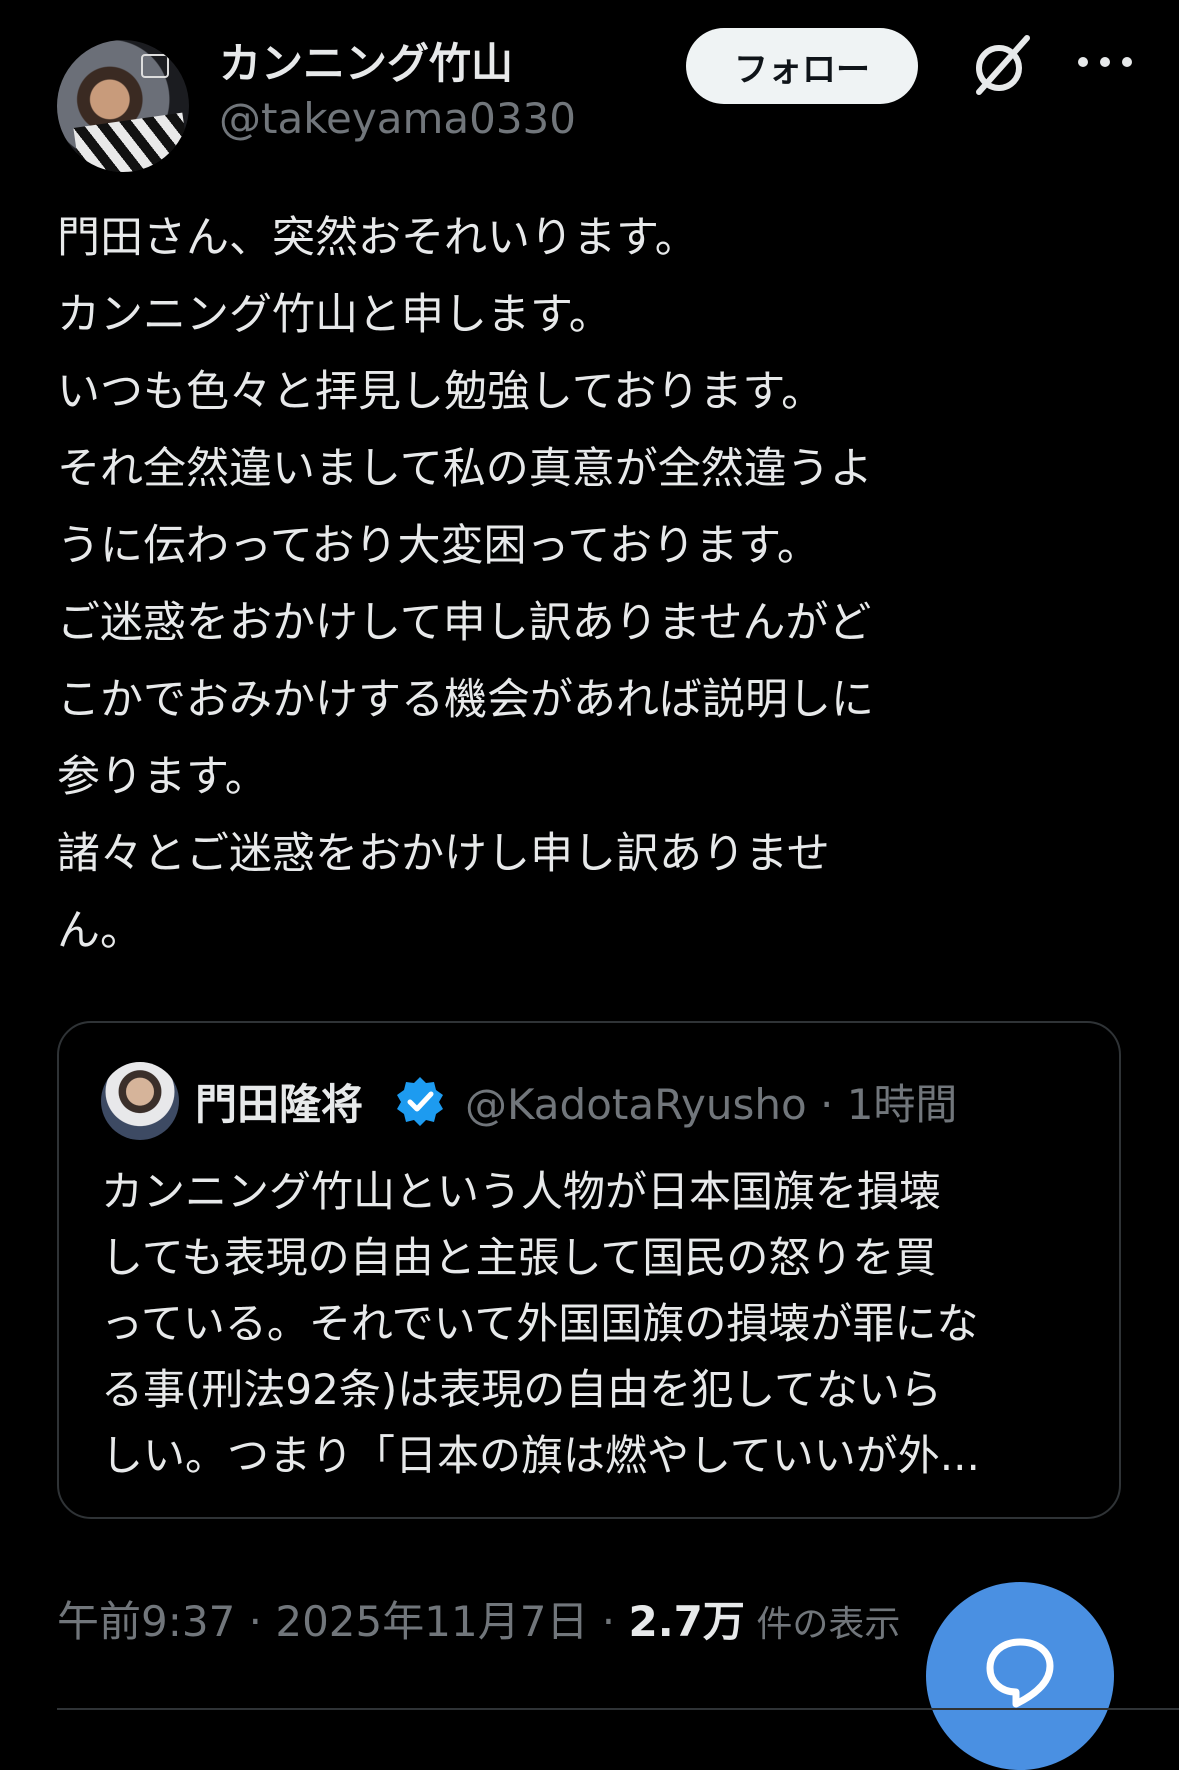 The height and width of the screenshot is (1770, 1179). Describe the element at coordinates (521, 1389) in the screenshot. I see `quoted-line: る事(刑法92条)は表現の自由を犯してないら` at that location.